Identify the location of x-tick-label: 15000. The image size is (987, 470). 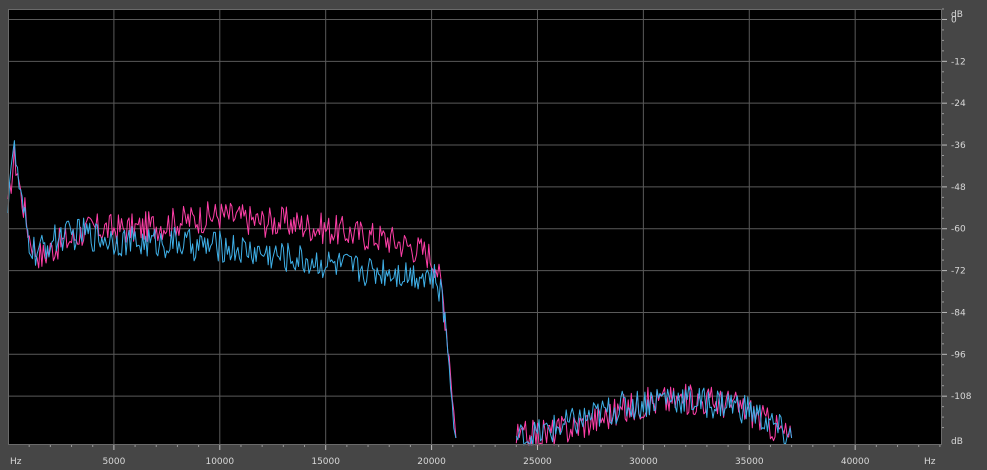
(325, 462).